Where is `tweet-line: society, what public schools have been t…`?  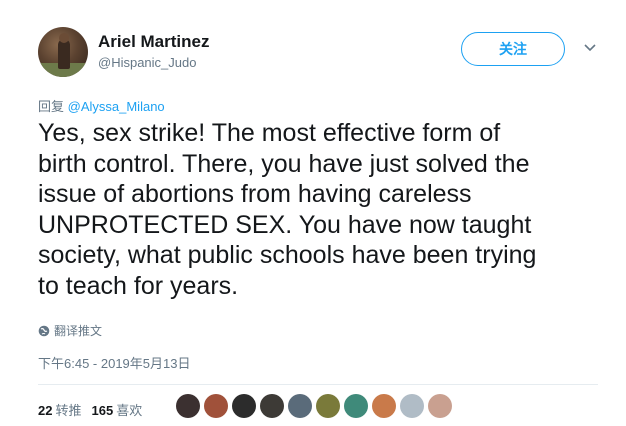 tweet-line: society, what public schools have been t… is located at coordinates (287, 255).